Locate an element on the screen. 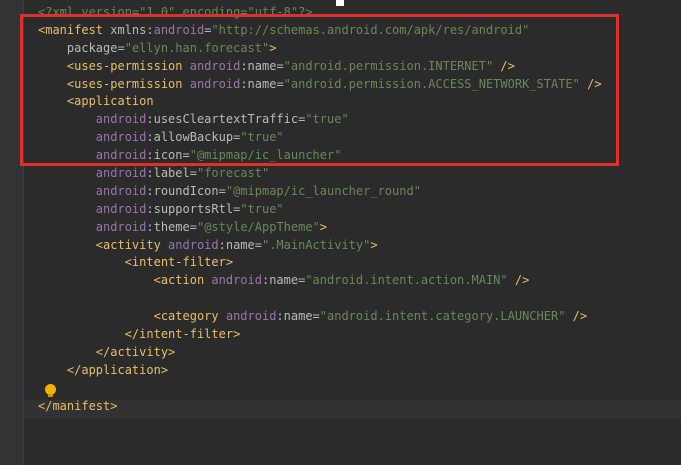  code-token: "forecast" is located at coordinates (233, 173).